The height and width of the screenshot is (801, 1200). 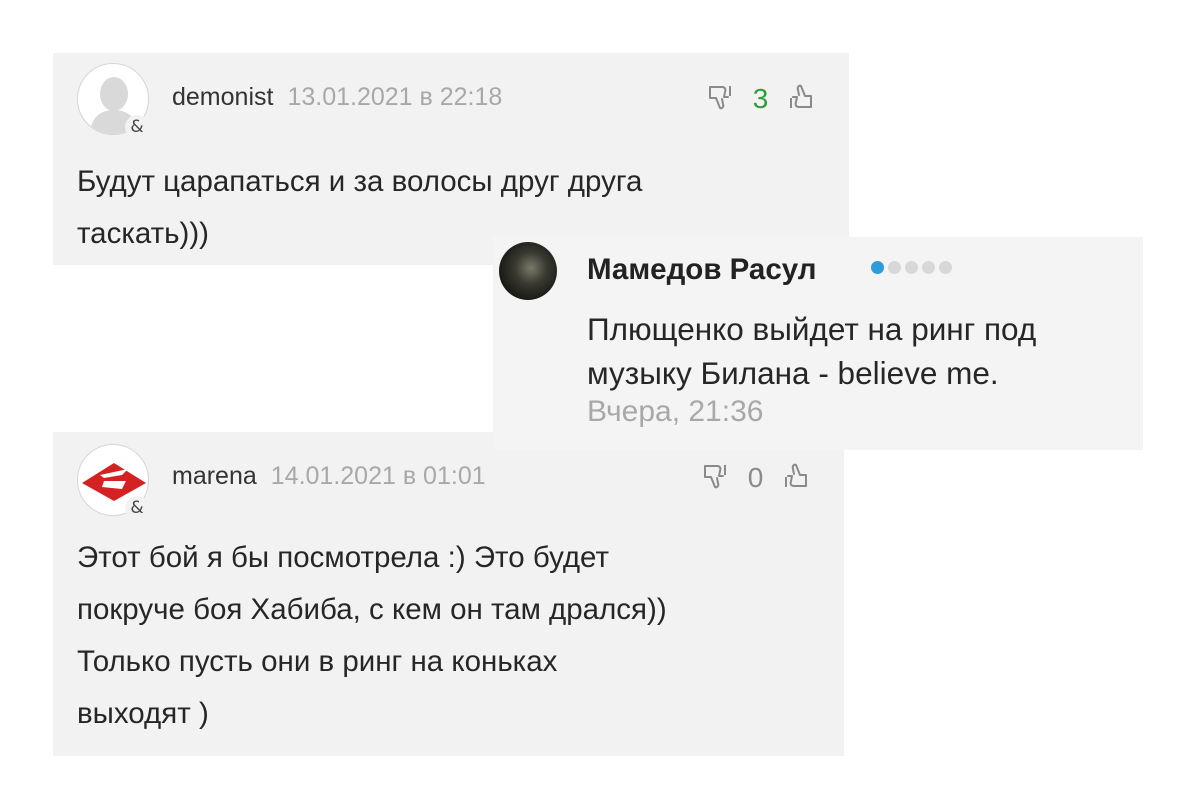 What do you see at coordinates (317, 661) in the screenshot?
I see `comment-line: Только пусть они в ринг на коньках` at bounding box center [317, 661].